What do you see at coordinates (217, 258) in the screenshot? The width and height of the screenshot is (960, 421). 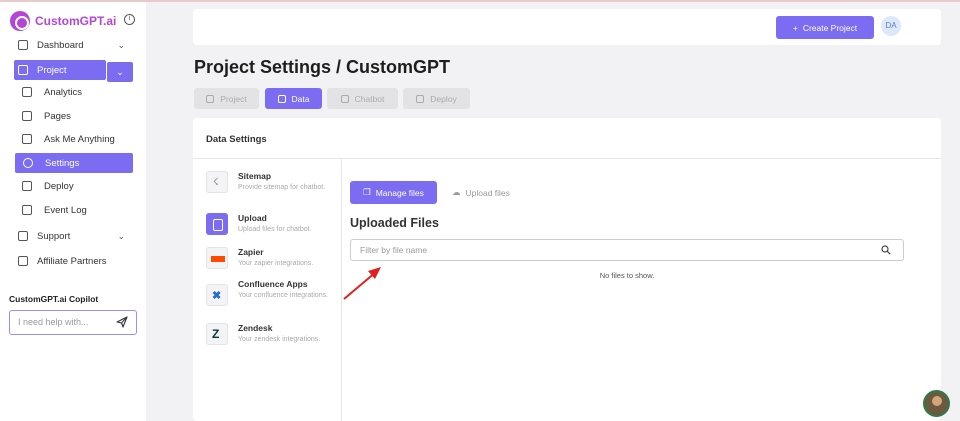 I see `zapier-icon` at bounding box center [217, 258].